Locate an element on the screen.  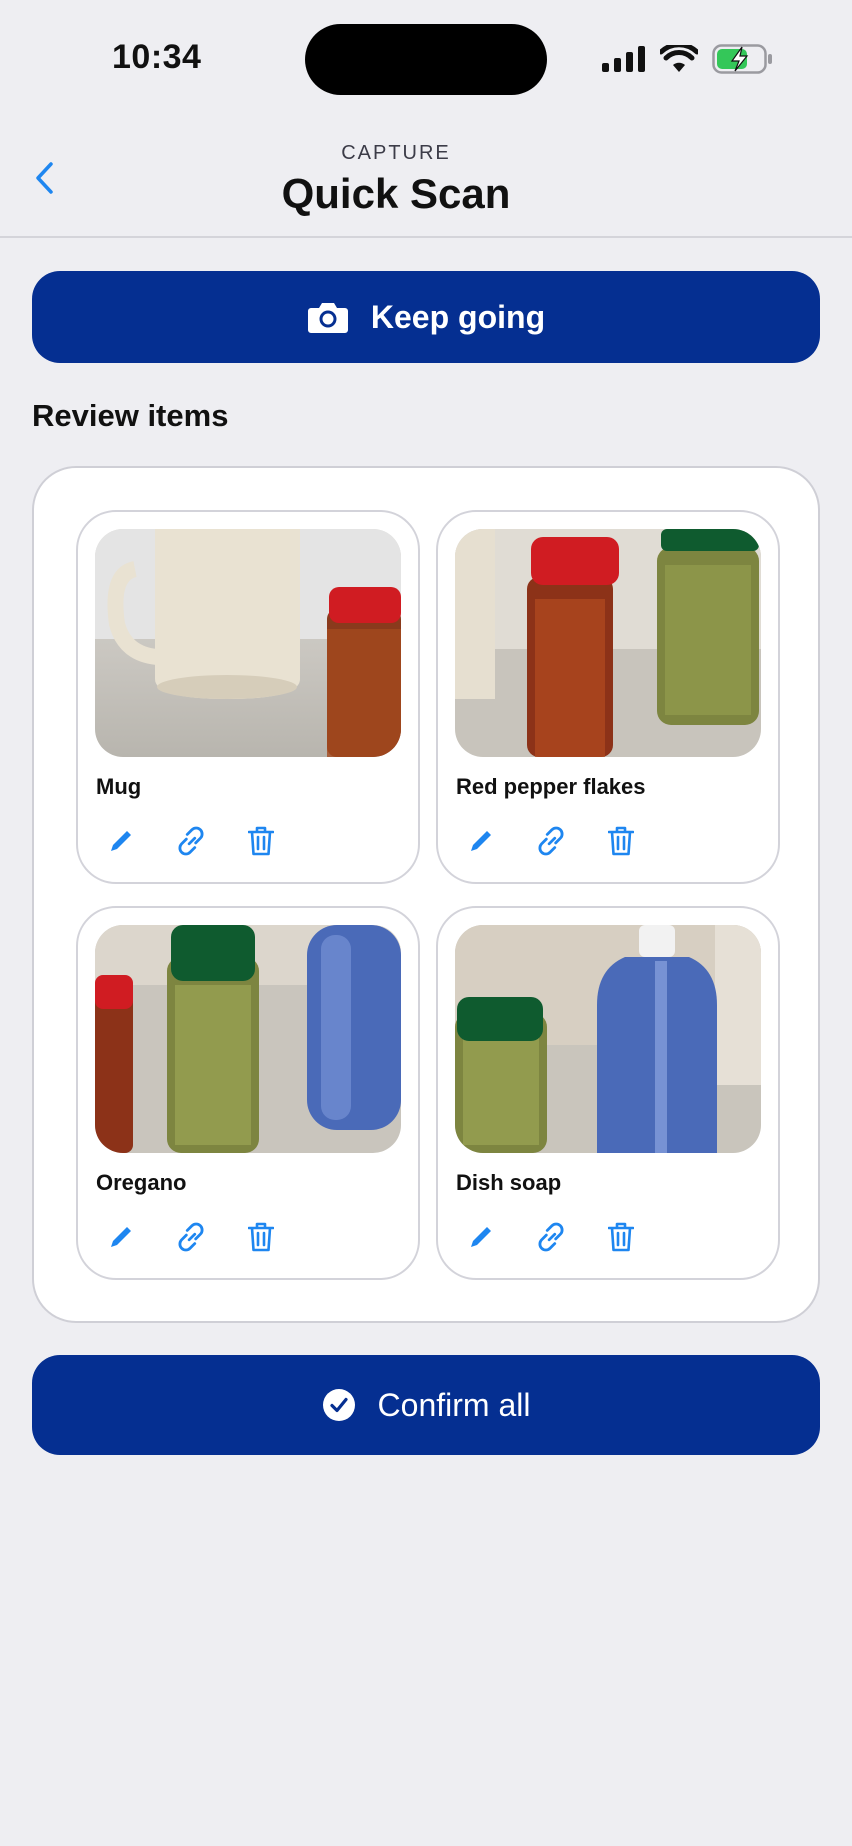
confirm-all-button: Confirm all is located at coordinates (426, 1405).